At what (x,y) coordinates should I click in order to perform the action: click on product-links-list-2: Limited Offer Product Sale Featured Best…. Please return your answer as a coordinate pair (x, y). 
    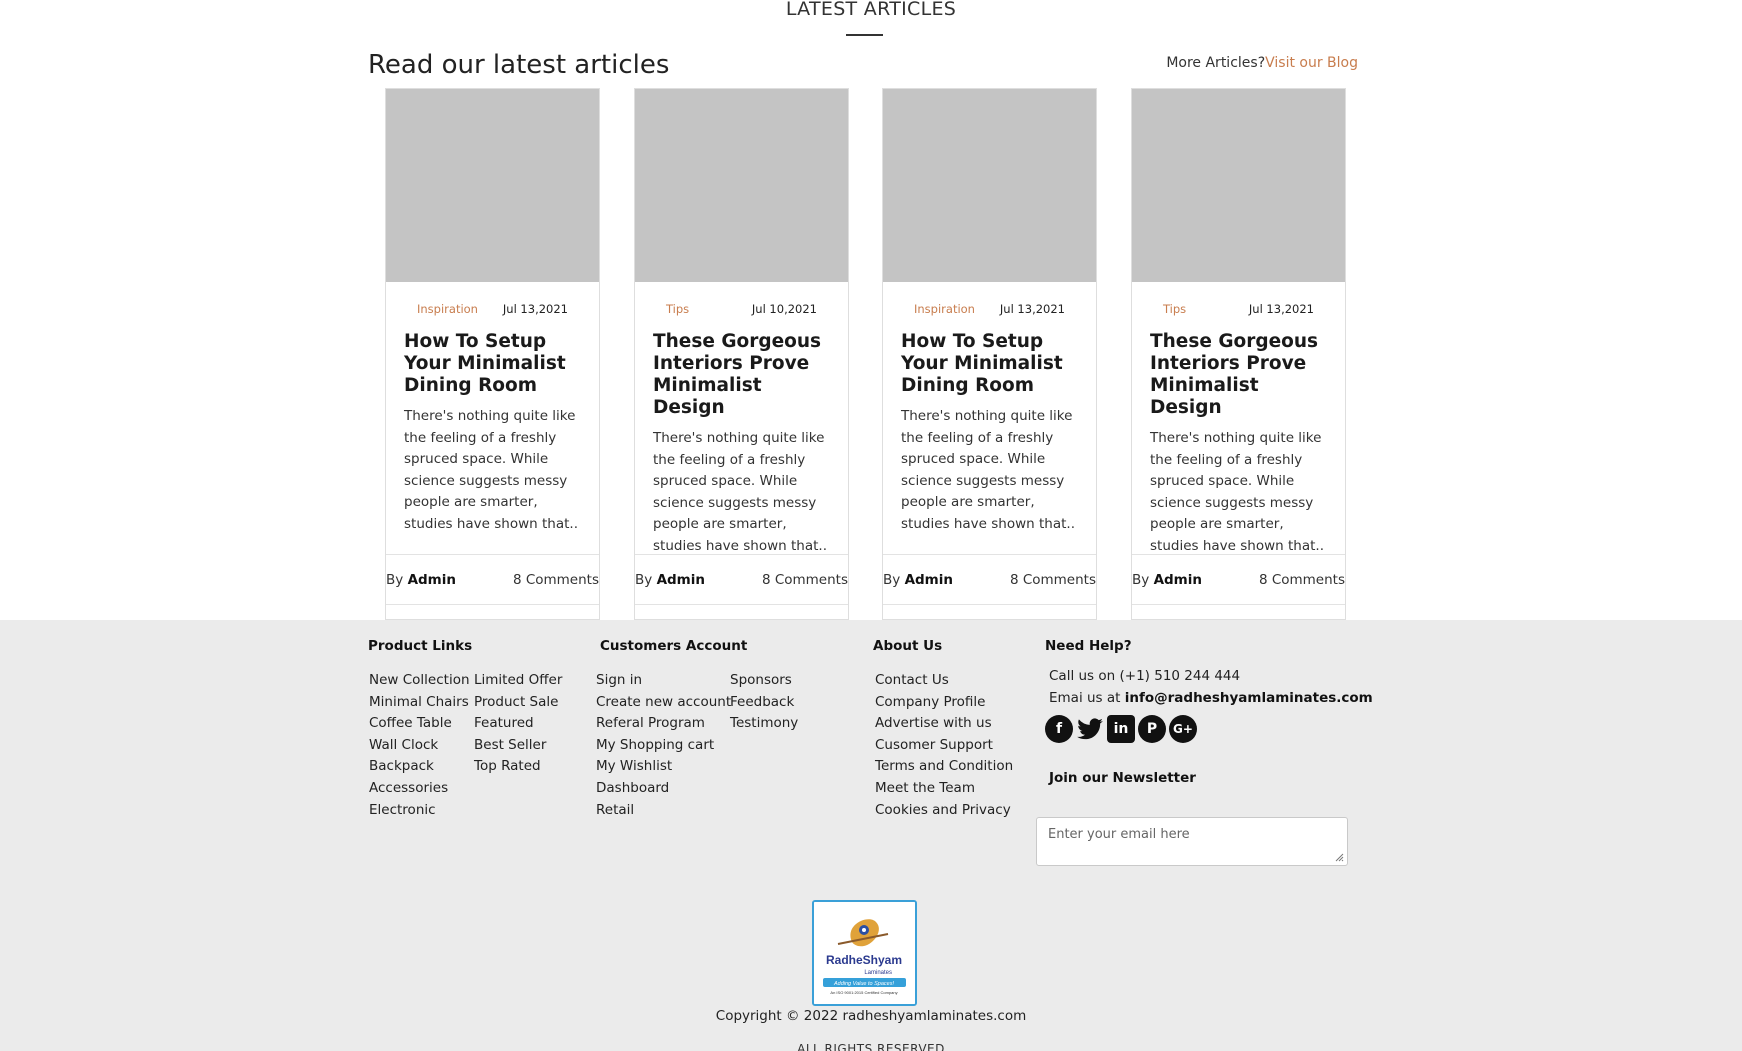
    Looking at the image, I should click on (518, 724).